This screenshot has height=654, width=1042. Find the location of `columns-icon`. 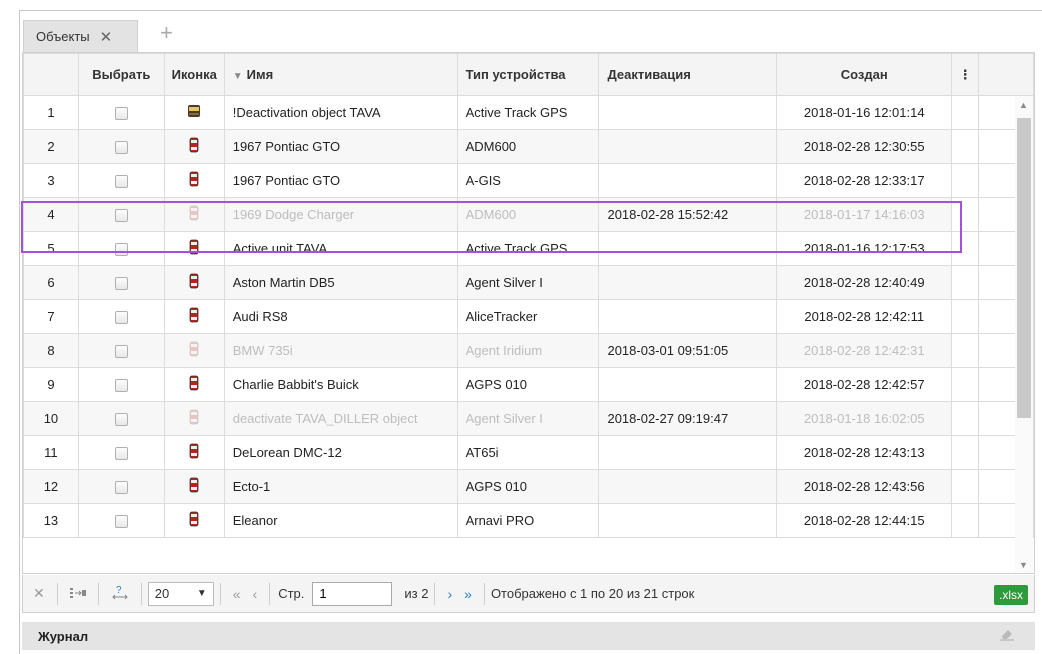

columns-icon is located at coordinates (78, 594).